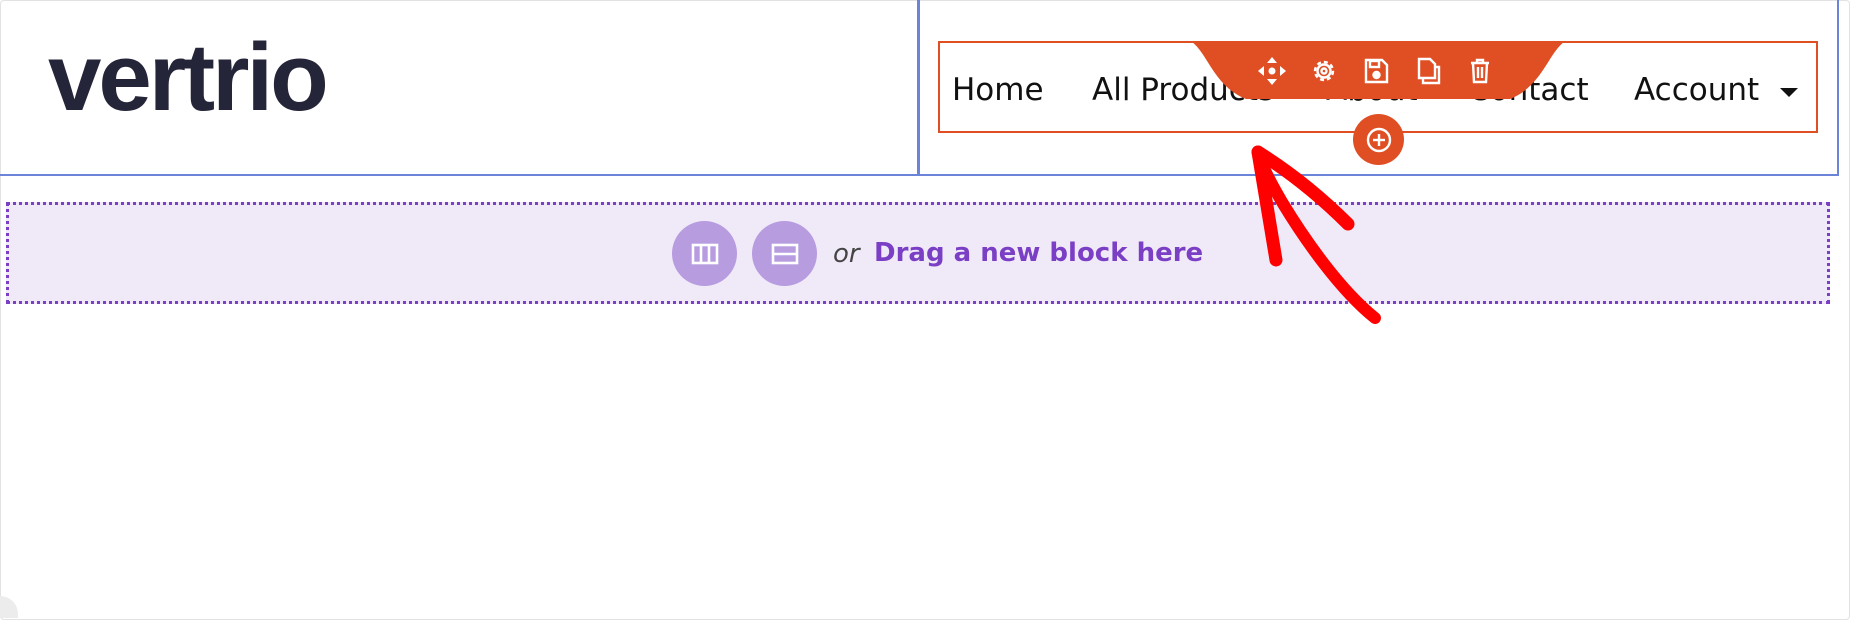 The width and height of the screenshot is (1850, 620). Describe the element at coordinates (1428, 71) in the screenshot. I see `duplicate-icon` at that location.